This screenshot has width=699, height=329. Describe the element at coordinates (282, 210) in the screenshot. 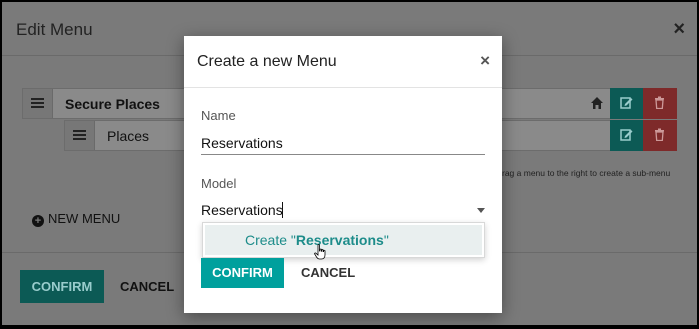

I see `text-cursor` at that location.